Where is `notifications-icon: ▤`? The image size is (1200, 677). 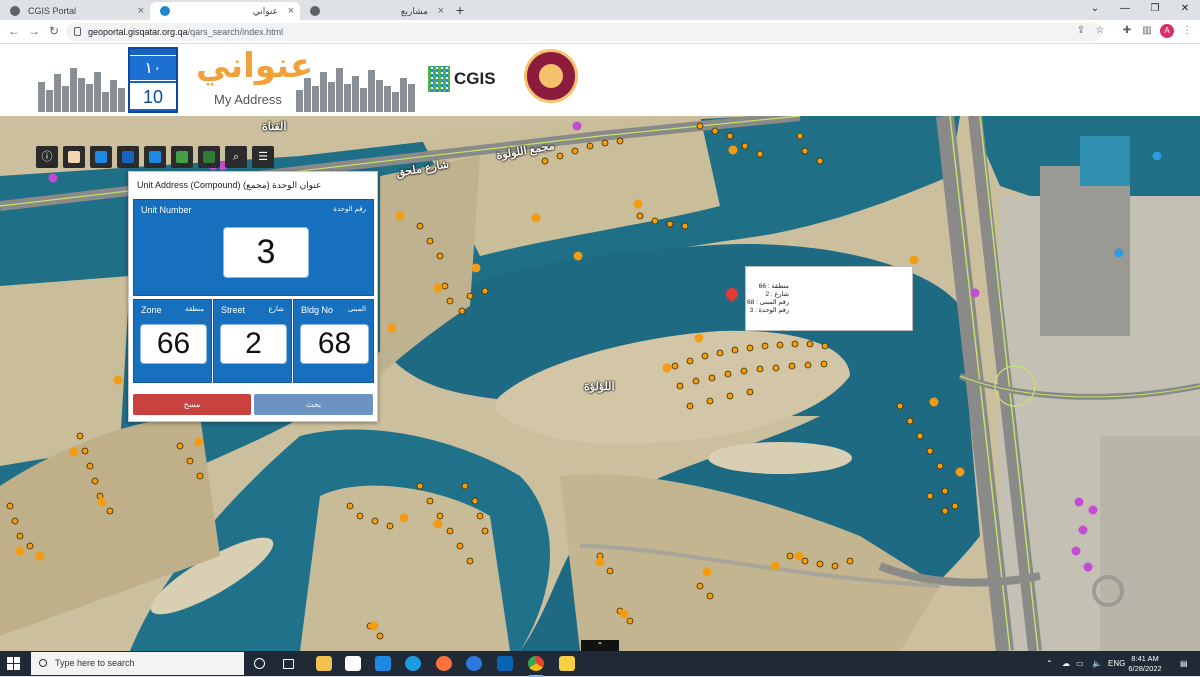 notifications-icon: ▤ is located at coordinates (1184, 663).